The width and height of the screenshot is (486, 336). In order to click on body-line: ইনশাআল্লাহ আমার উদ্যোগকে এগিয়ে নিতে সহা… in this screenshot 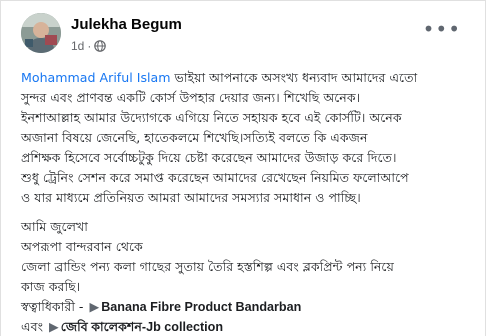, I will do `click(211, 117)`.